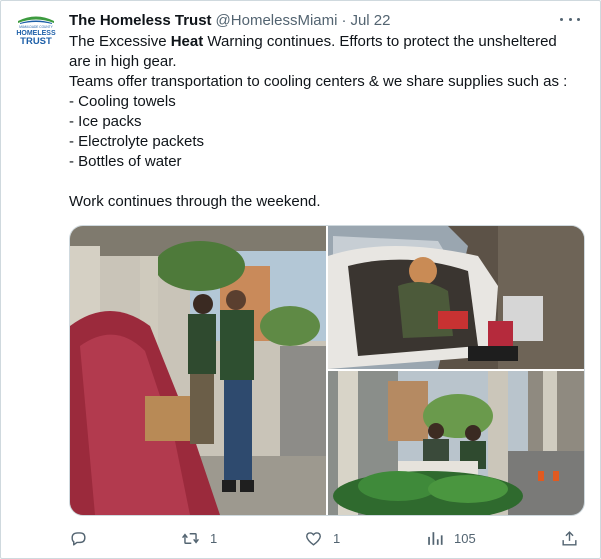  What do you see at coordinates (195, 201) in the screenshot?
I see `tweet-text-line: Work continues through the weekend.` at bounding box center [195, 201].